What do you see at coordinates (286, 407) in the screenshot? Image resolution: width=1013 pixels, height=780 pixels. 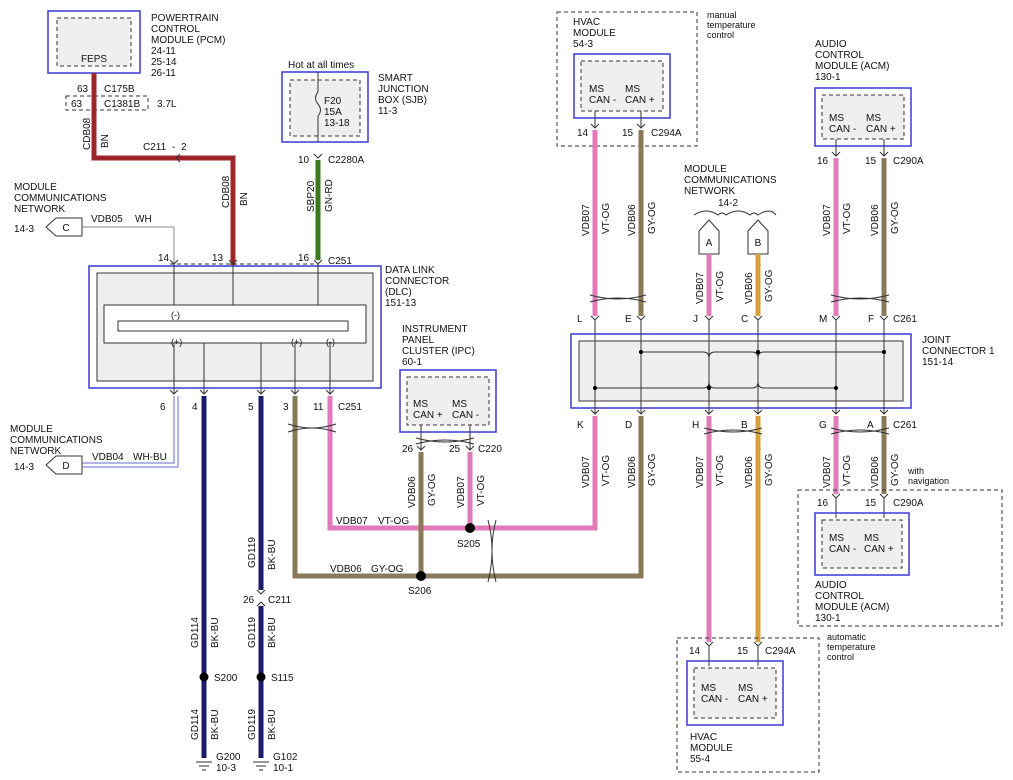 I see `dlc-bottom-pin-3: 3` at bounding box center [286, 407].